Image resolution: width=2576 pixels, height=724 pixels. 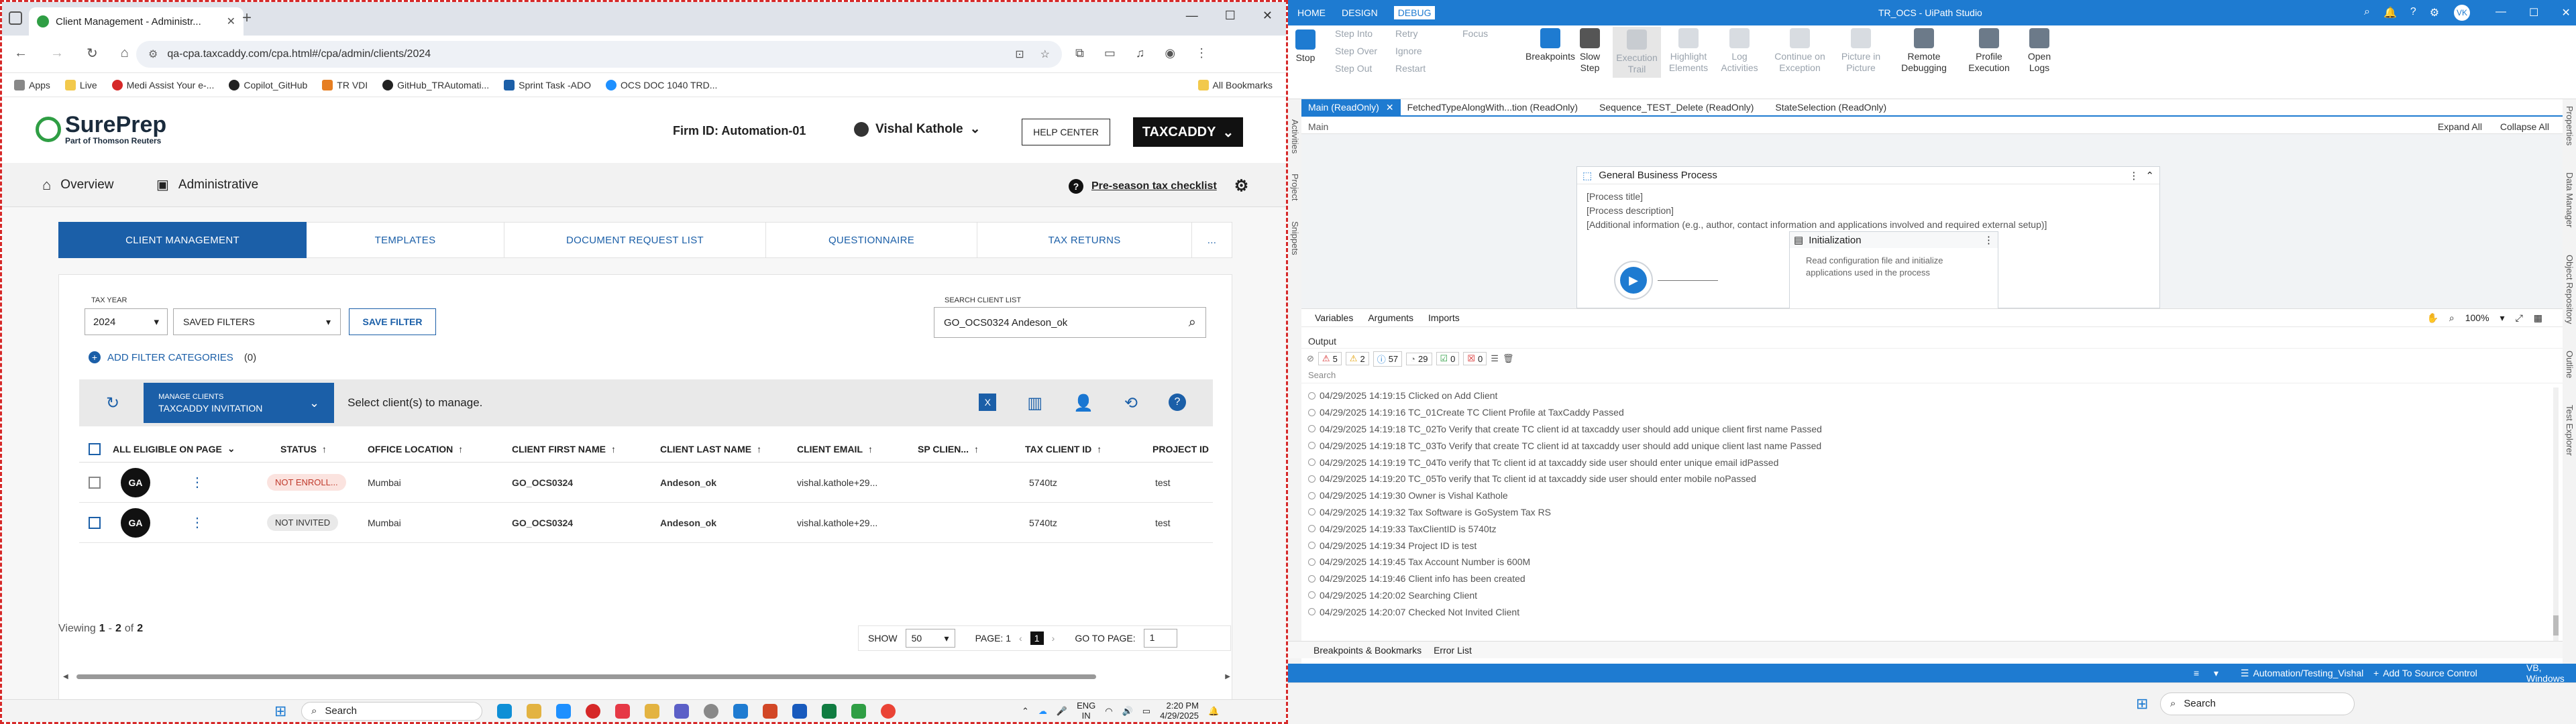 I want to click on bookmark-live: Live, so click(x=80, y=84).